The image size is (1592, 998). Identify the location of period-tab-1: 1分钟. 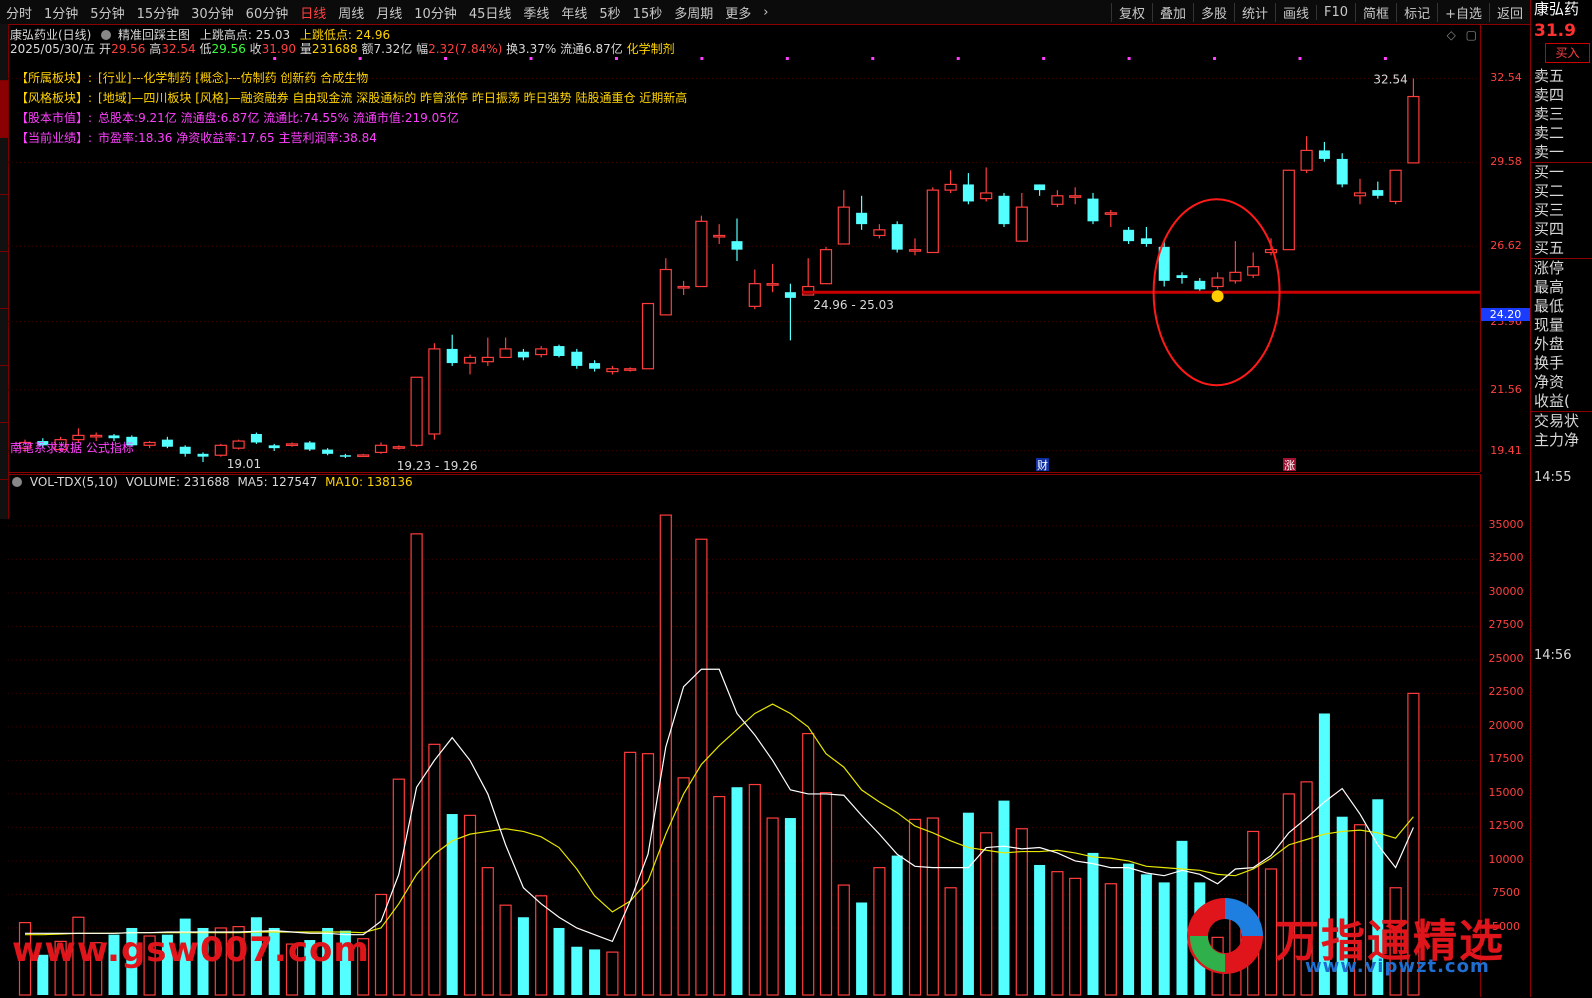
(61, 12).